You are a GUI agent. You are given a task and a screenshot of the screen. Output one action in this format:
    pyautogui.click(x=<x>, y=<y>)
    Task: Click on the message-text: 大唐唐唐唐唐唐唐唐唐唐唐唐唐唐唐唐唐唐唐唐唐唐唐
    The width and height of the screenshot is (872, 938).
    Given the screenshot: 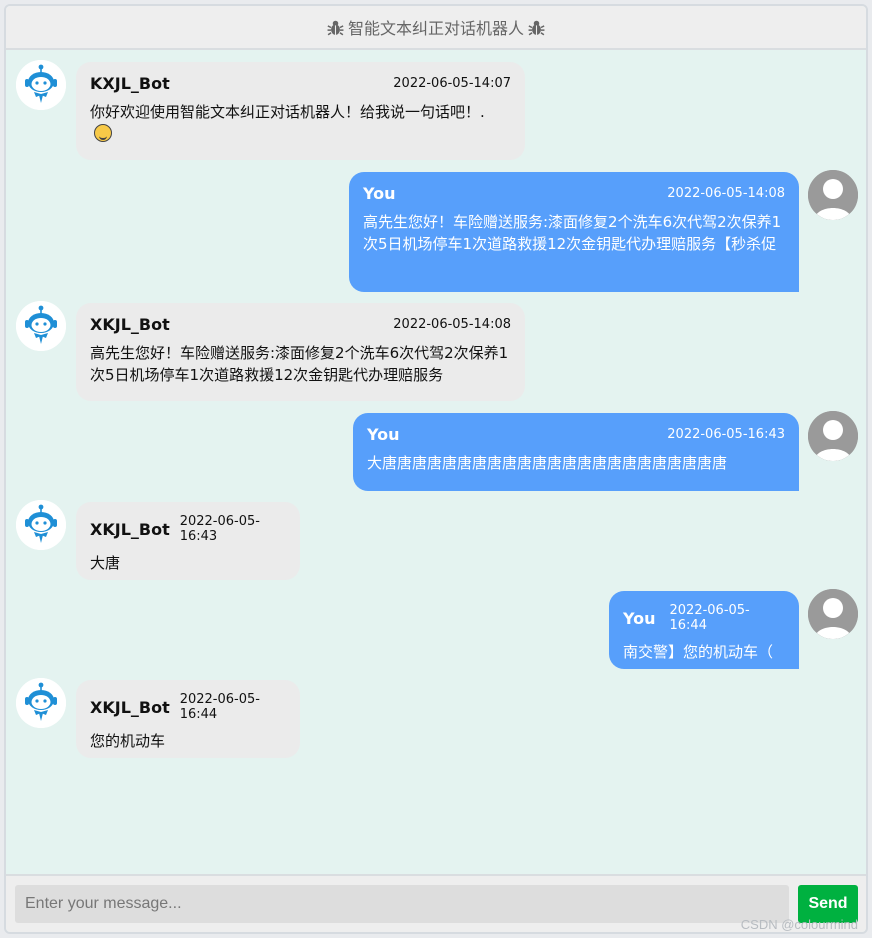 What is the action you would take?
    pyautogui.click(x=547, y=463)
    